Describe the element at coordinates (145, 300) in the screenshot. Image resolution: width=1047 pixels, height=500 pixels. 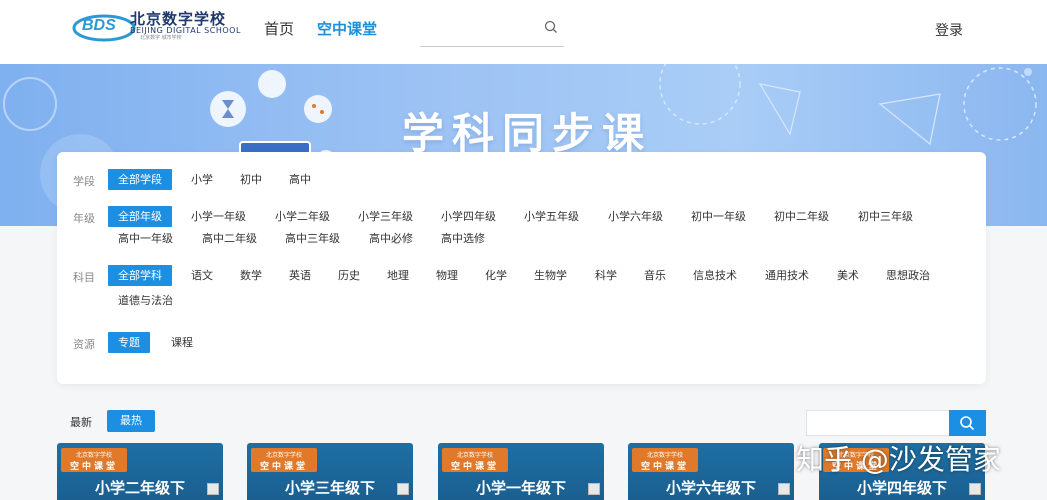
I see `subject-option: 道德与法治` at that location.